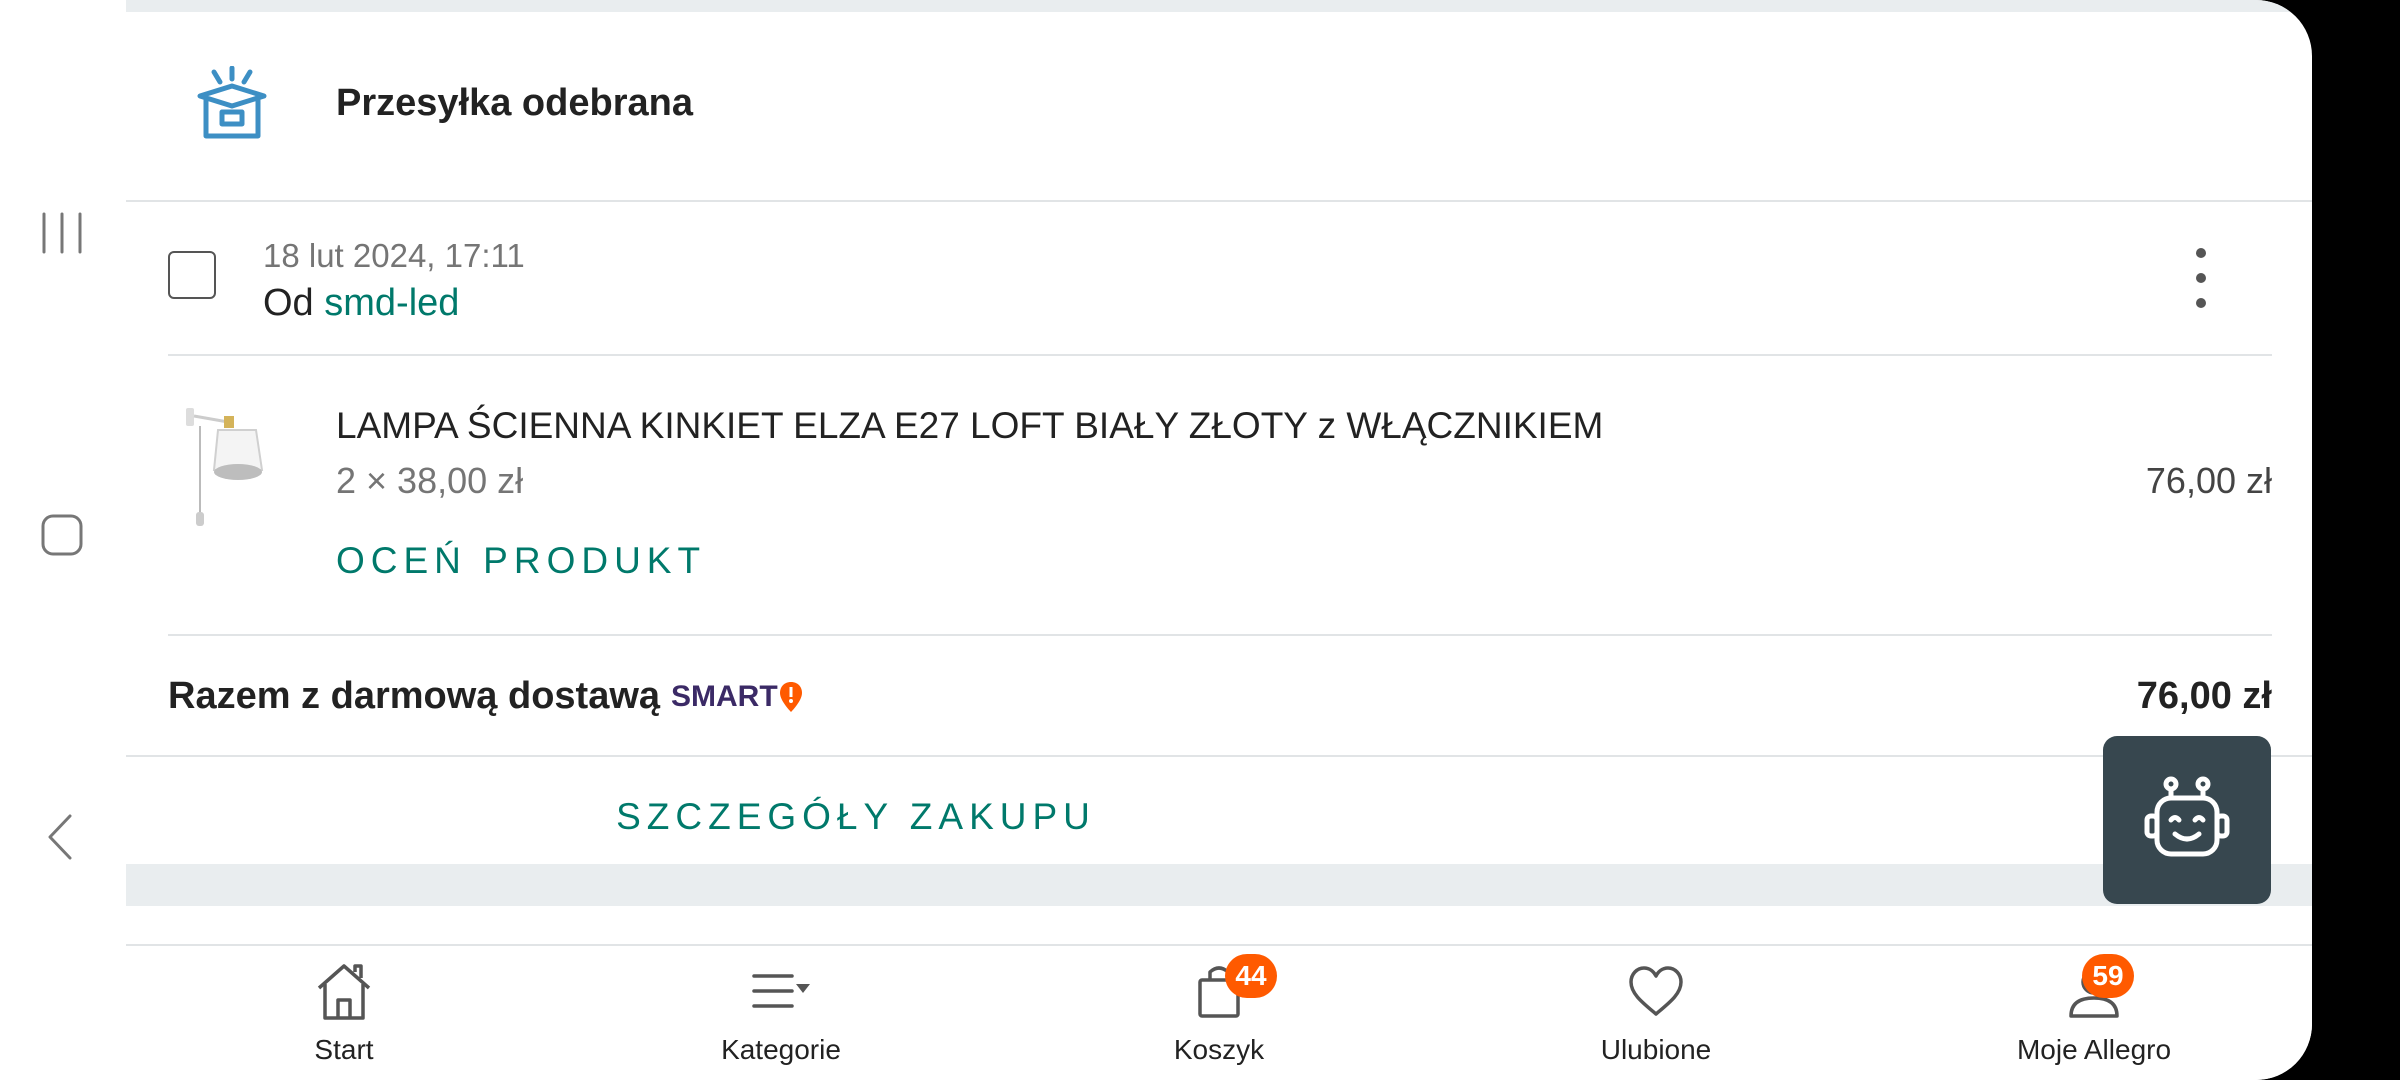 The width and height of the screenshot is (2400, 1080). What do you see at coordinates (1219, 885) in the screenshot?
I see `section-separator` at bounding box center [1219, 885].